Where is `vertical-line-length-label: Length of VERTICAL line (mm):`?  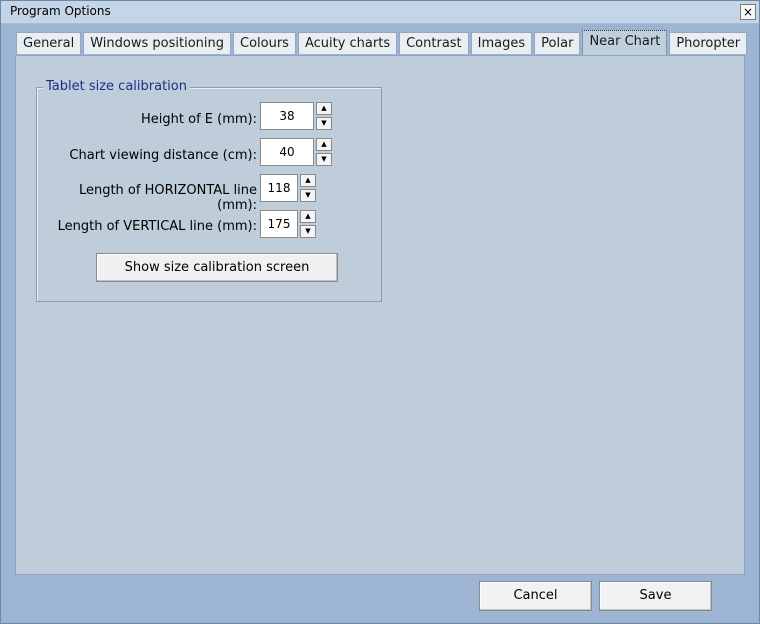 vertical-line-length-label: Length of VERTICAL line (mm): is located at coordinates (157, 226).